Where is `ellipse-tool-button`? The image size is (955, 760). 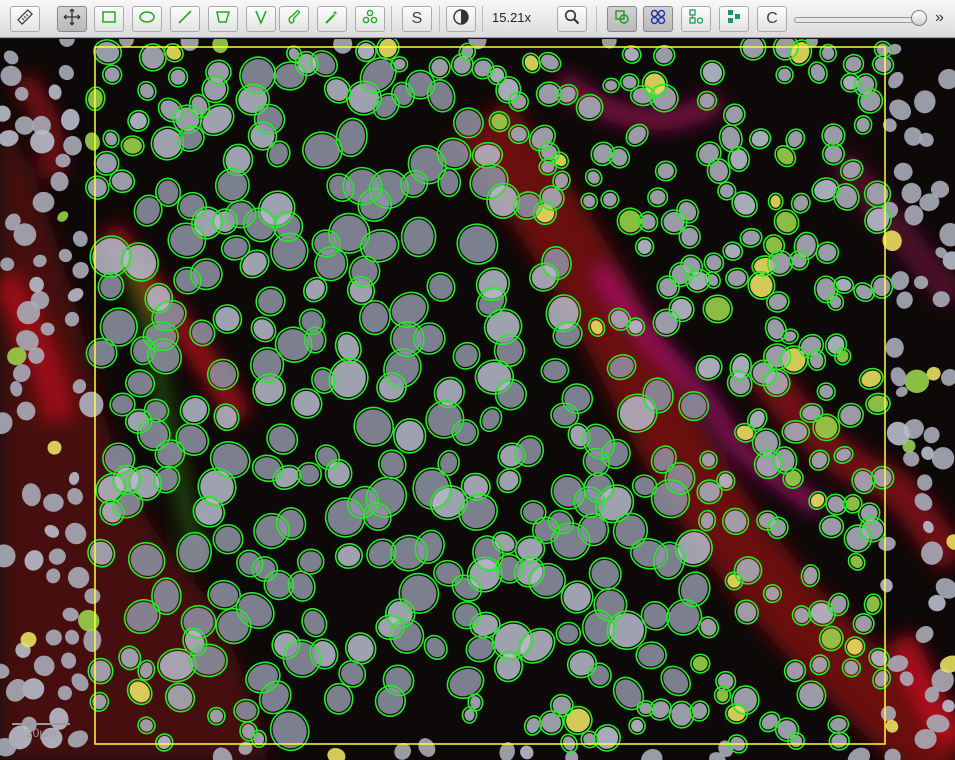
ellipse-tool-button is located at coordinates (147, 19).